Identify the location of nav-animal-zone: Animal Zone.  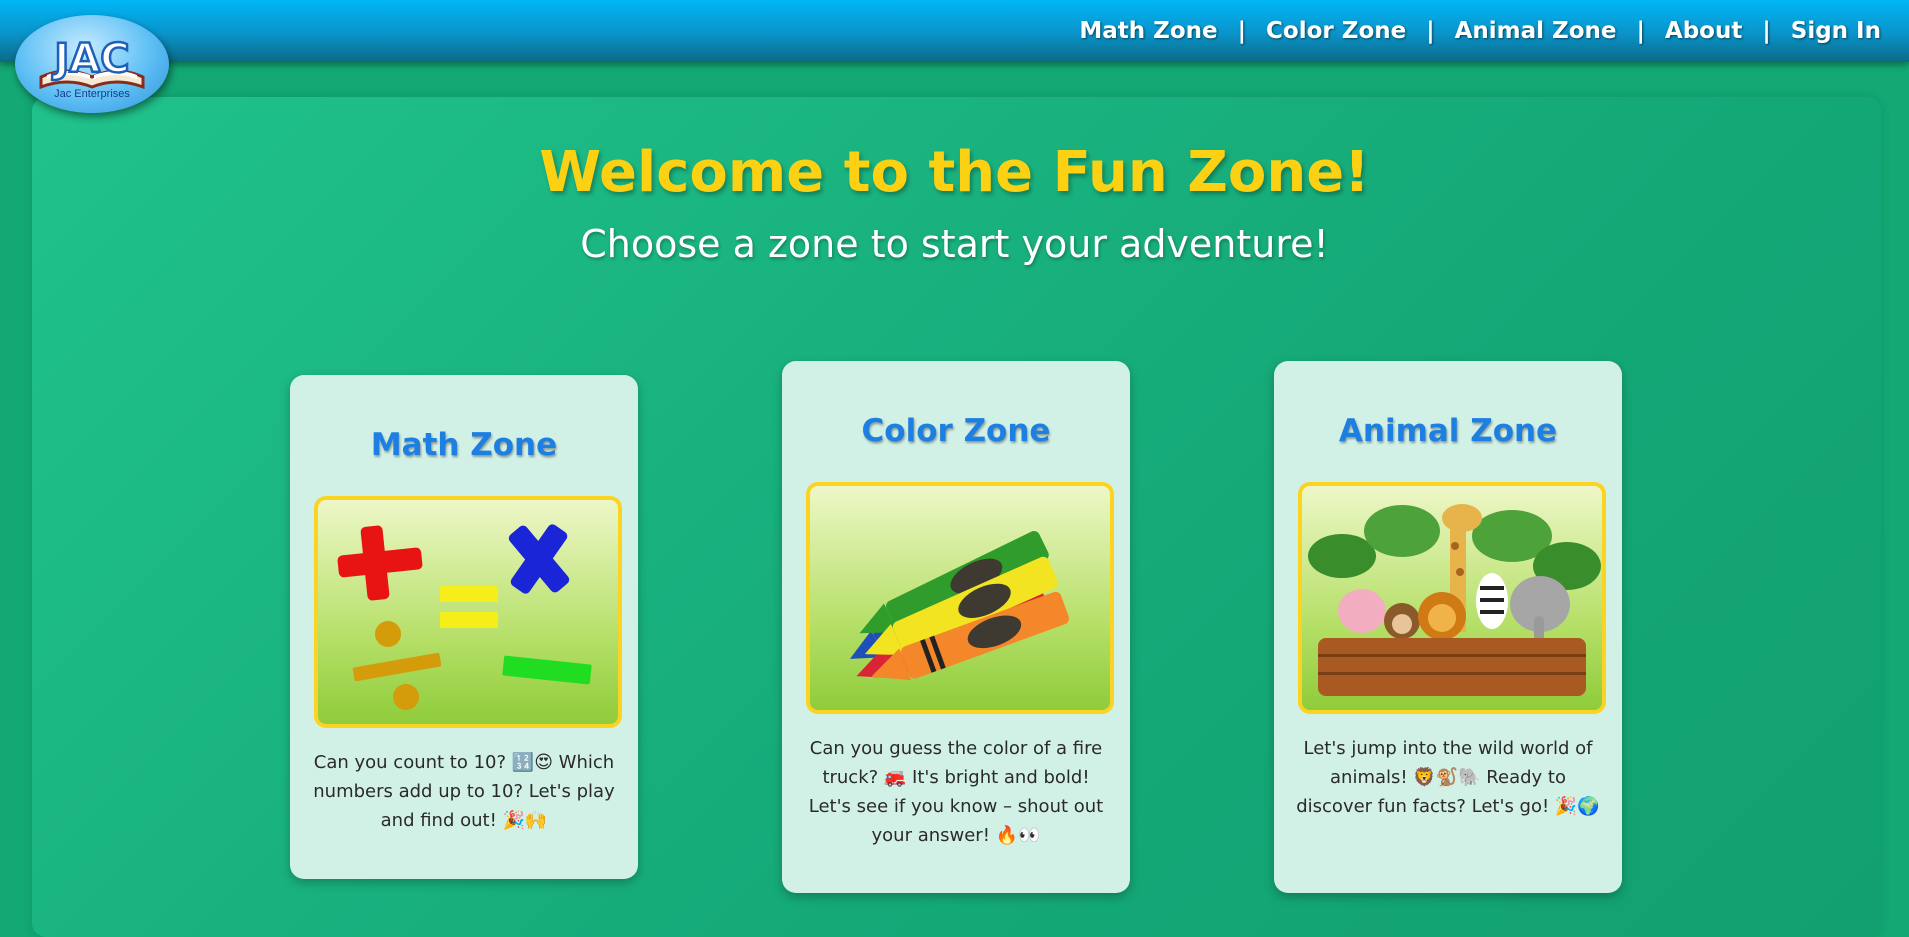
(1536, 31).